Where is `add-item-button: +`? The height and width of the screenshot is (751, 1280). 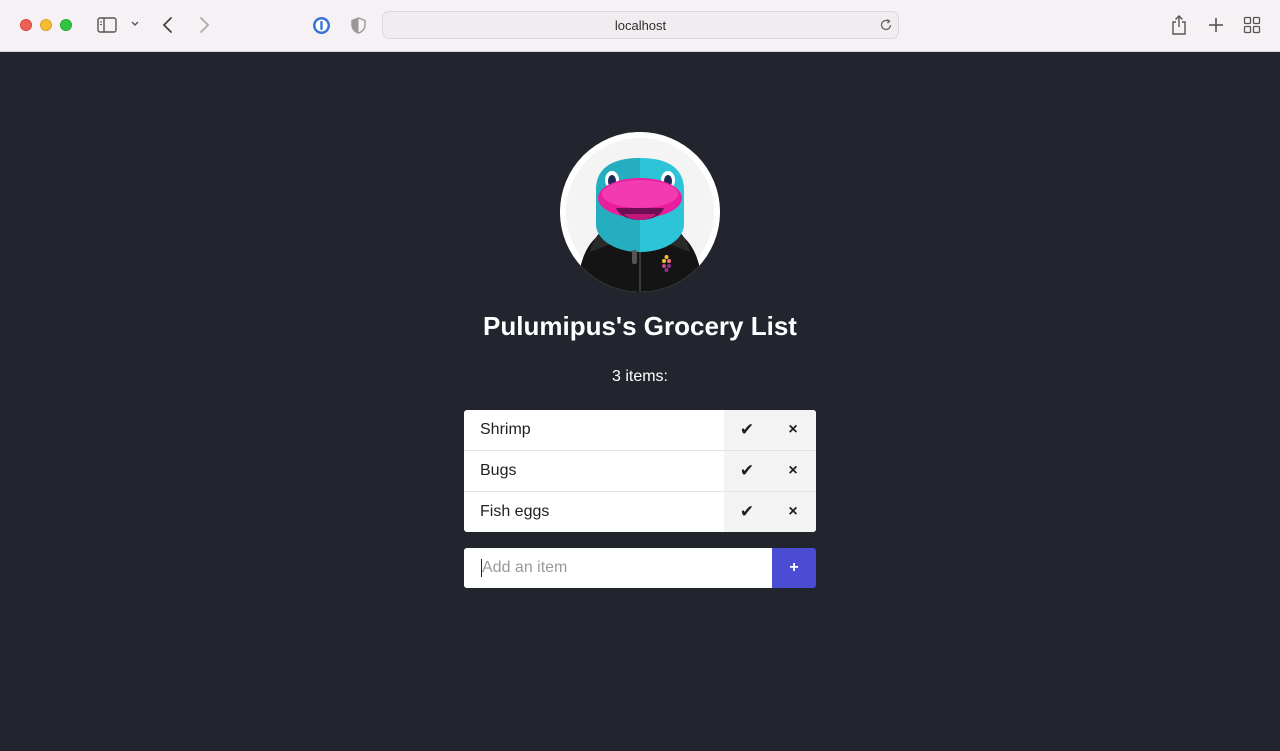
add-item-button: + is located at coordinates (794, 568).